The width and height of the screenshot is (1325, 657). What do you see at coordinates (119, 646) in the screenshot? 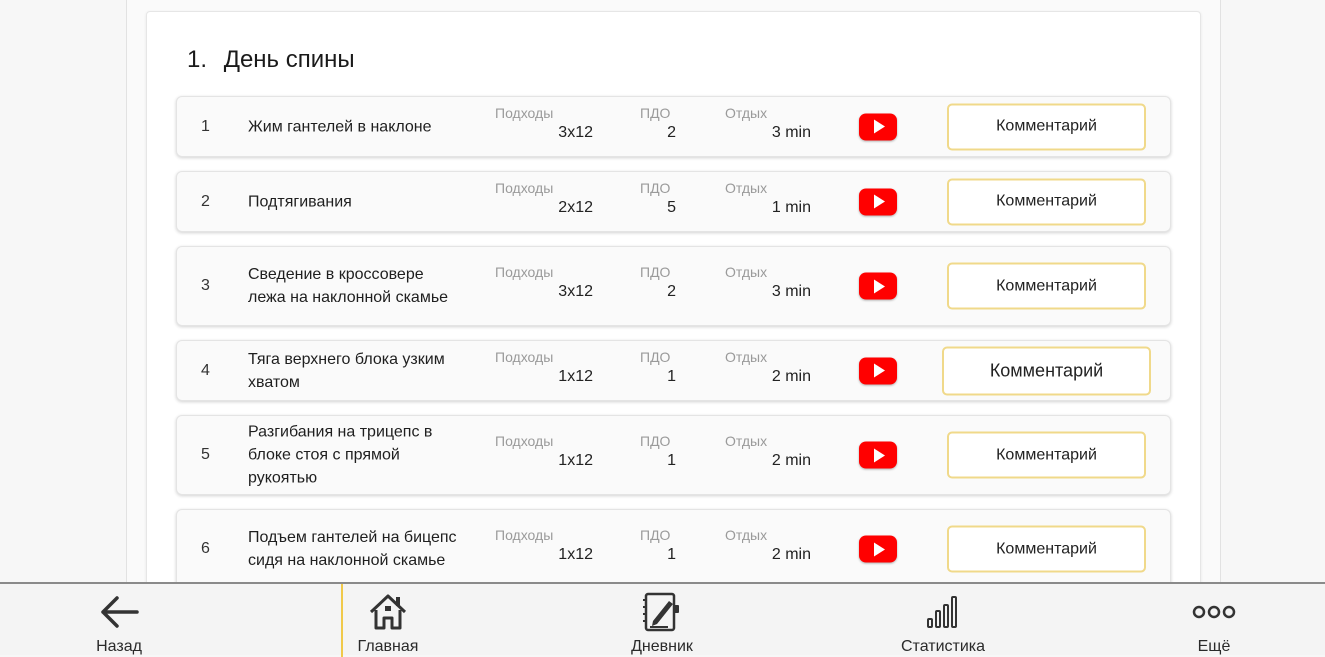
I see `nav-back-label: Назад` at bounding box center [119, 646].